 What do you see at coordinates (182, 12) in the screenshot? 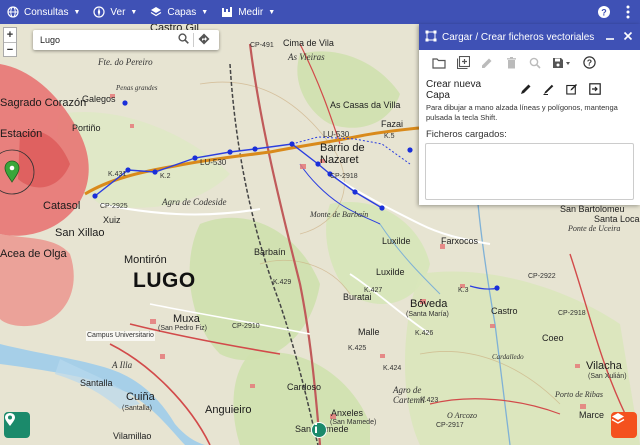
I see `menu-capas-label: Capas` at bounding box center [182, 12].